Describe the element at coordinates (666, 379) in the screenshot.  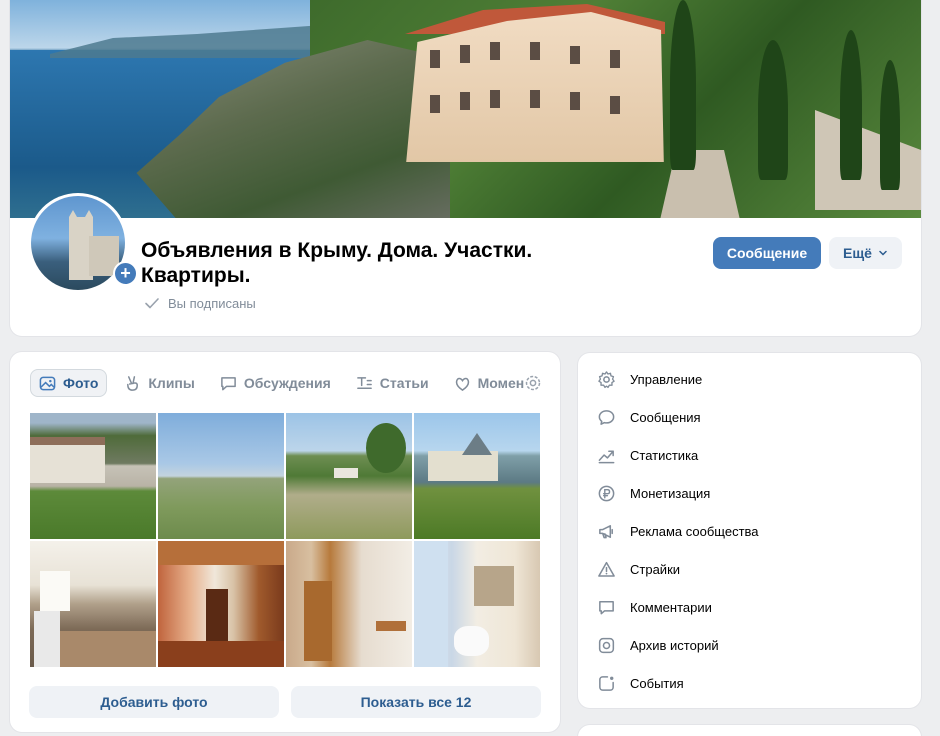
I see `menu-item-label: Управление` at that location.